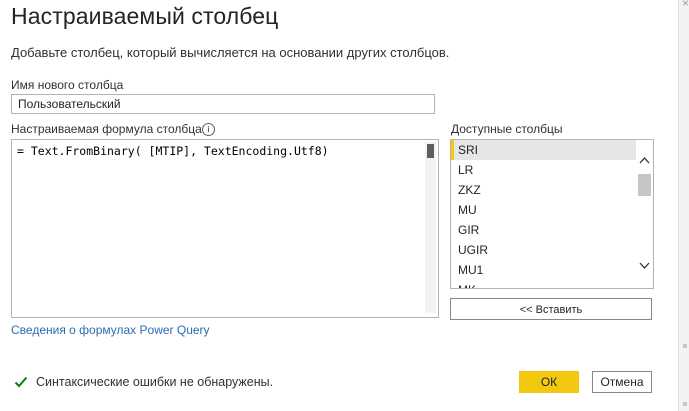  What do you see at coordinates (551, 309) in the screenshot?
I see `insert-button: << Вставить` at bounding box center [551, 309].